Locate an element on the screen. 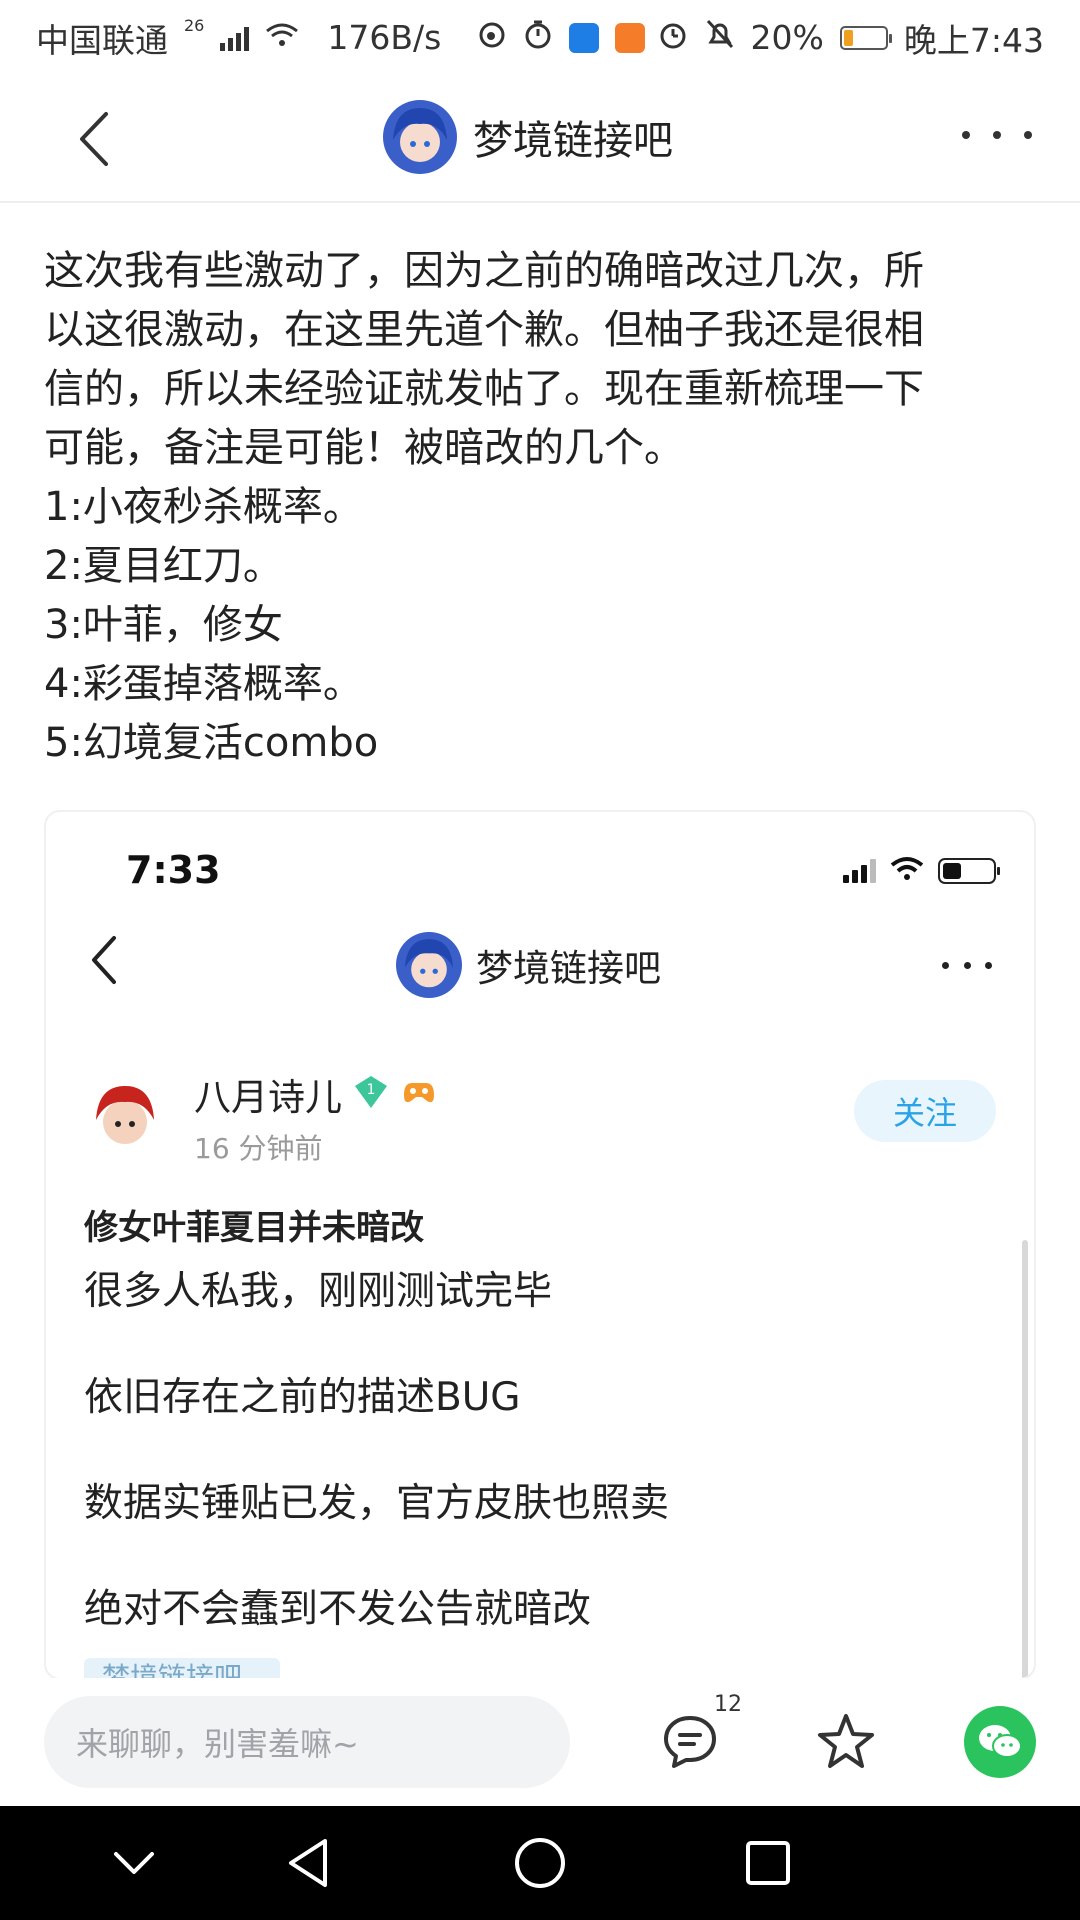  network-speed: 176B/s is located at coordinates (384, 37).